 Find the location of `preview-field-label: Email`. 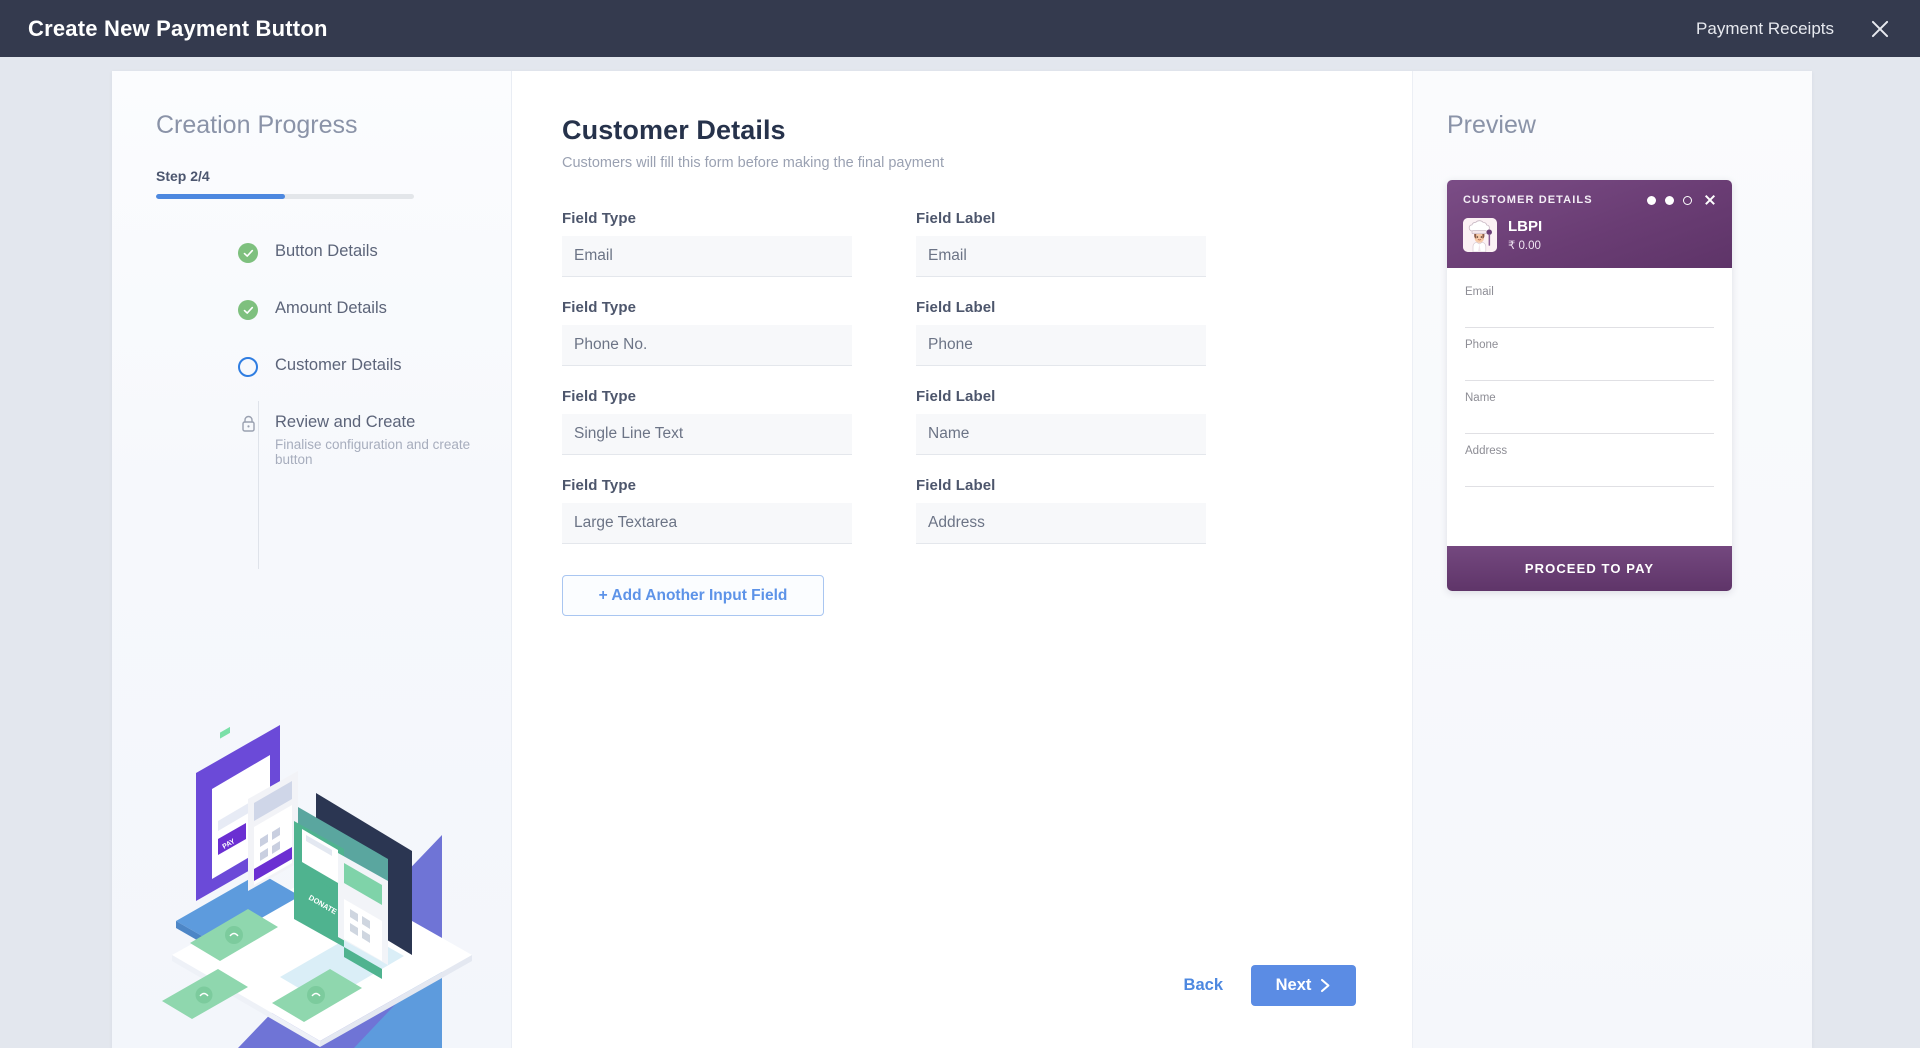

preview-field-label: Email is located at coordinates (1479, 292).